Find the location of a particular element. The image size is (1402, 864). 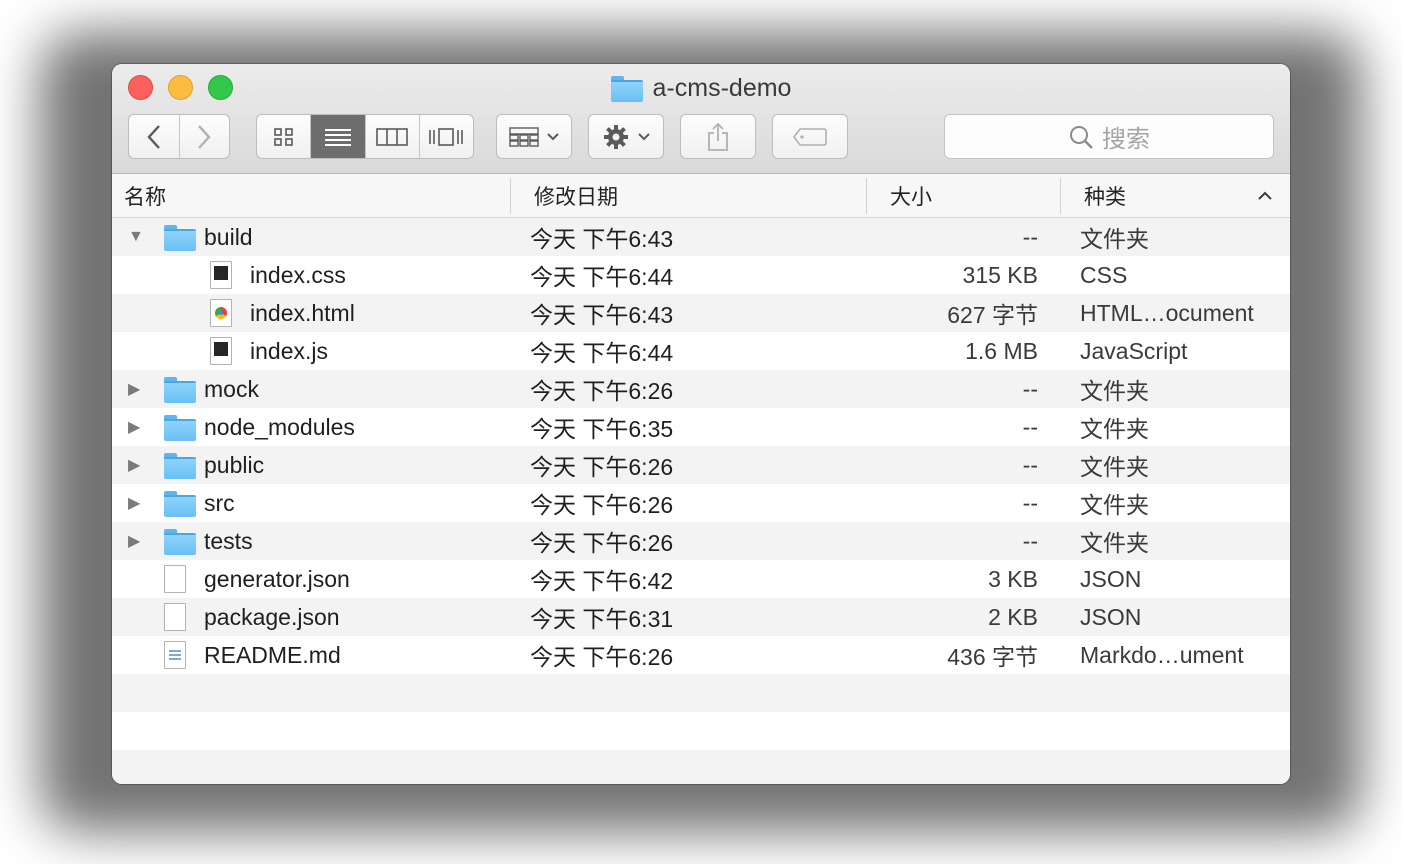

file-size: 315 KB is located at coordinates (1000, 274).